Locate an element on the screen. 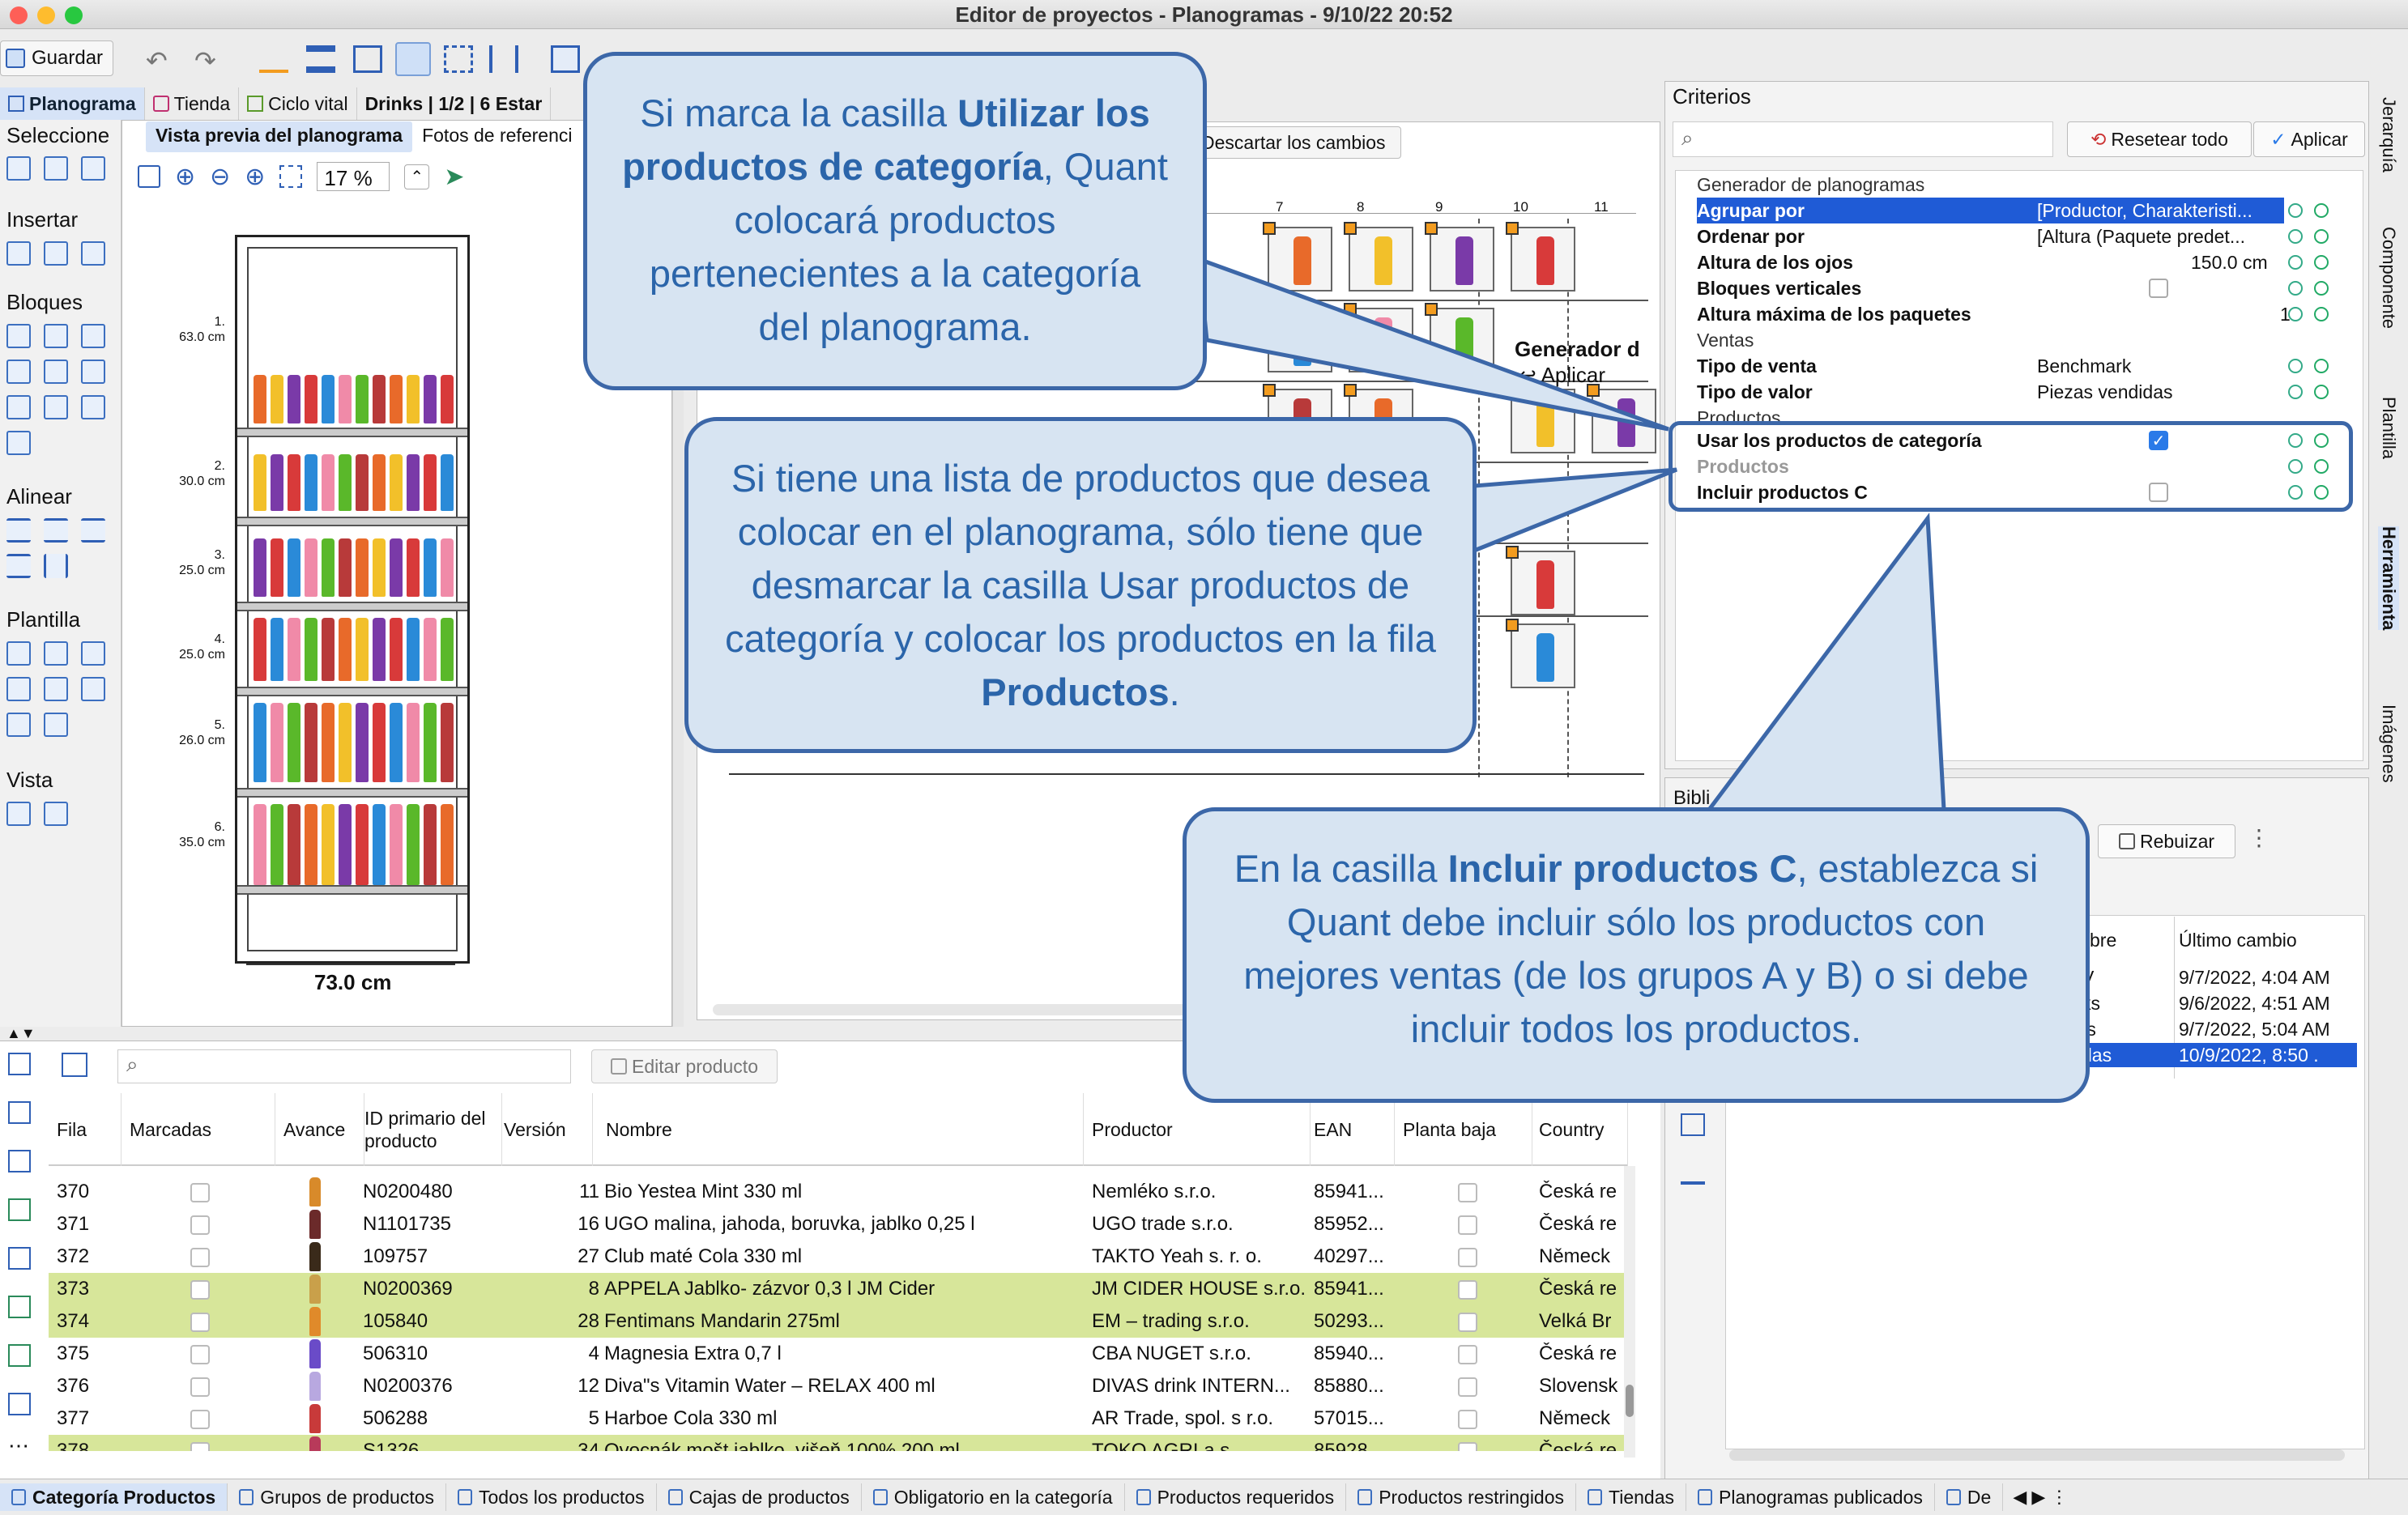 This screenshot has height=1515, width=2408. callout-bold-text: Productos is located at coordinates (1075, 691).